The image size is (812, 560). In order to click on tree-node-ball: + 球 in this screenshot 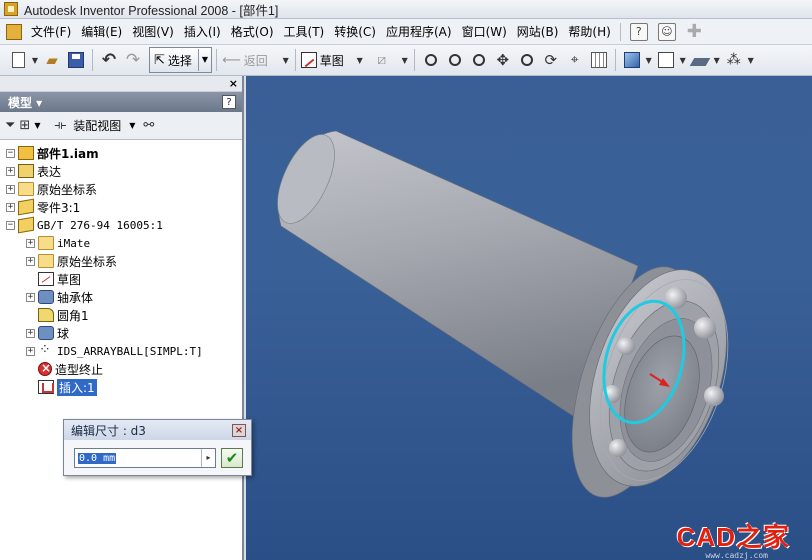, I will do `click(121, 333)`.